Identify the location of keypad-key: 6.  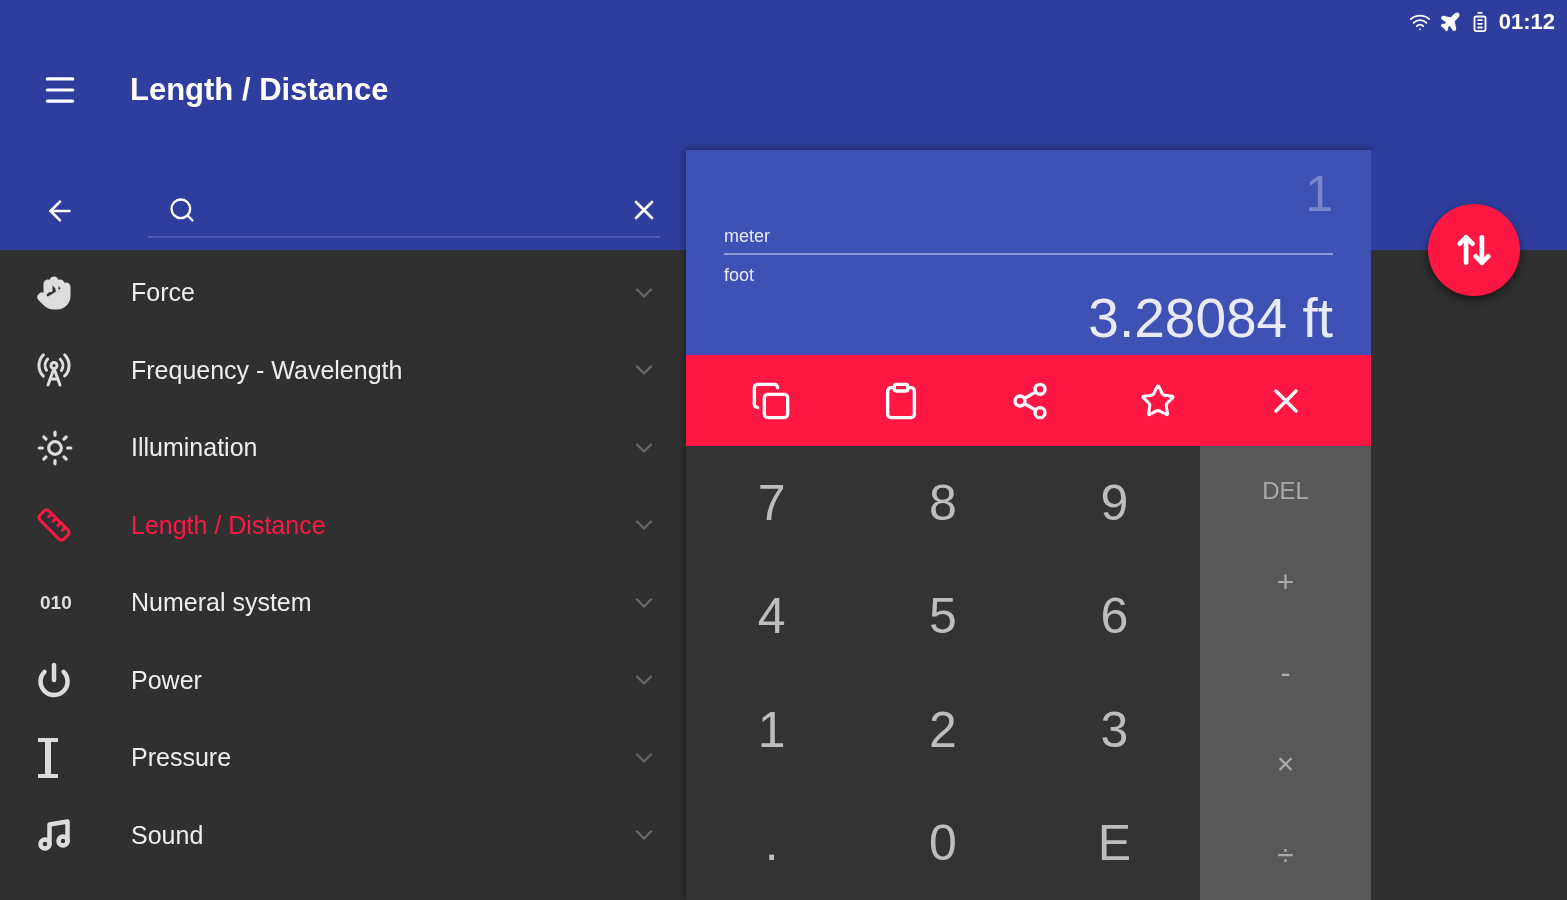
(1114, 616).